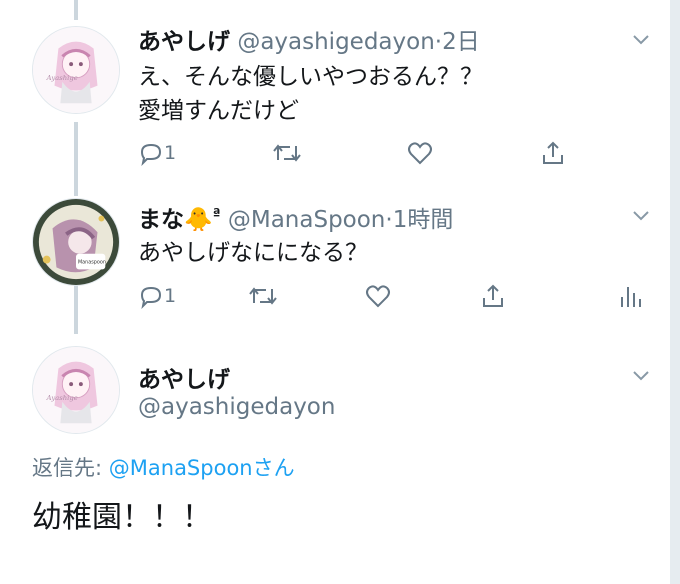  What do you see at coordinates (310, 94) in the screenshot?
I see `tweet-text: え、そんな優しいやつおるん？？ 愛増すんだけど` at bounding box center [310, 94].